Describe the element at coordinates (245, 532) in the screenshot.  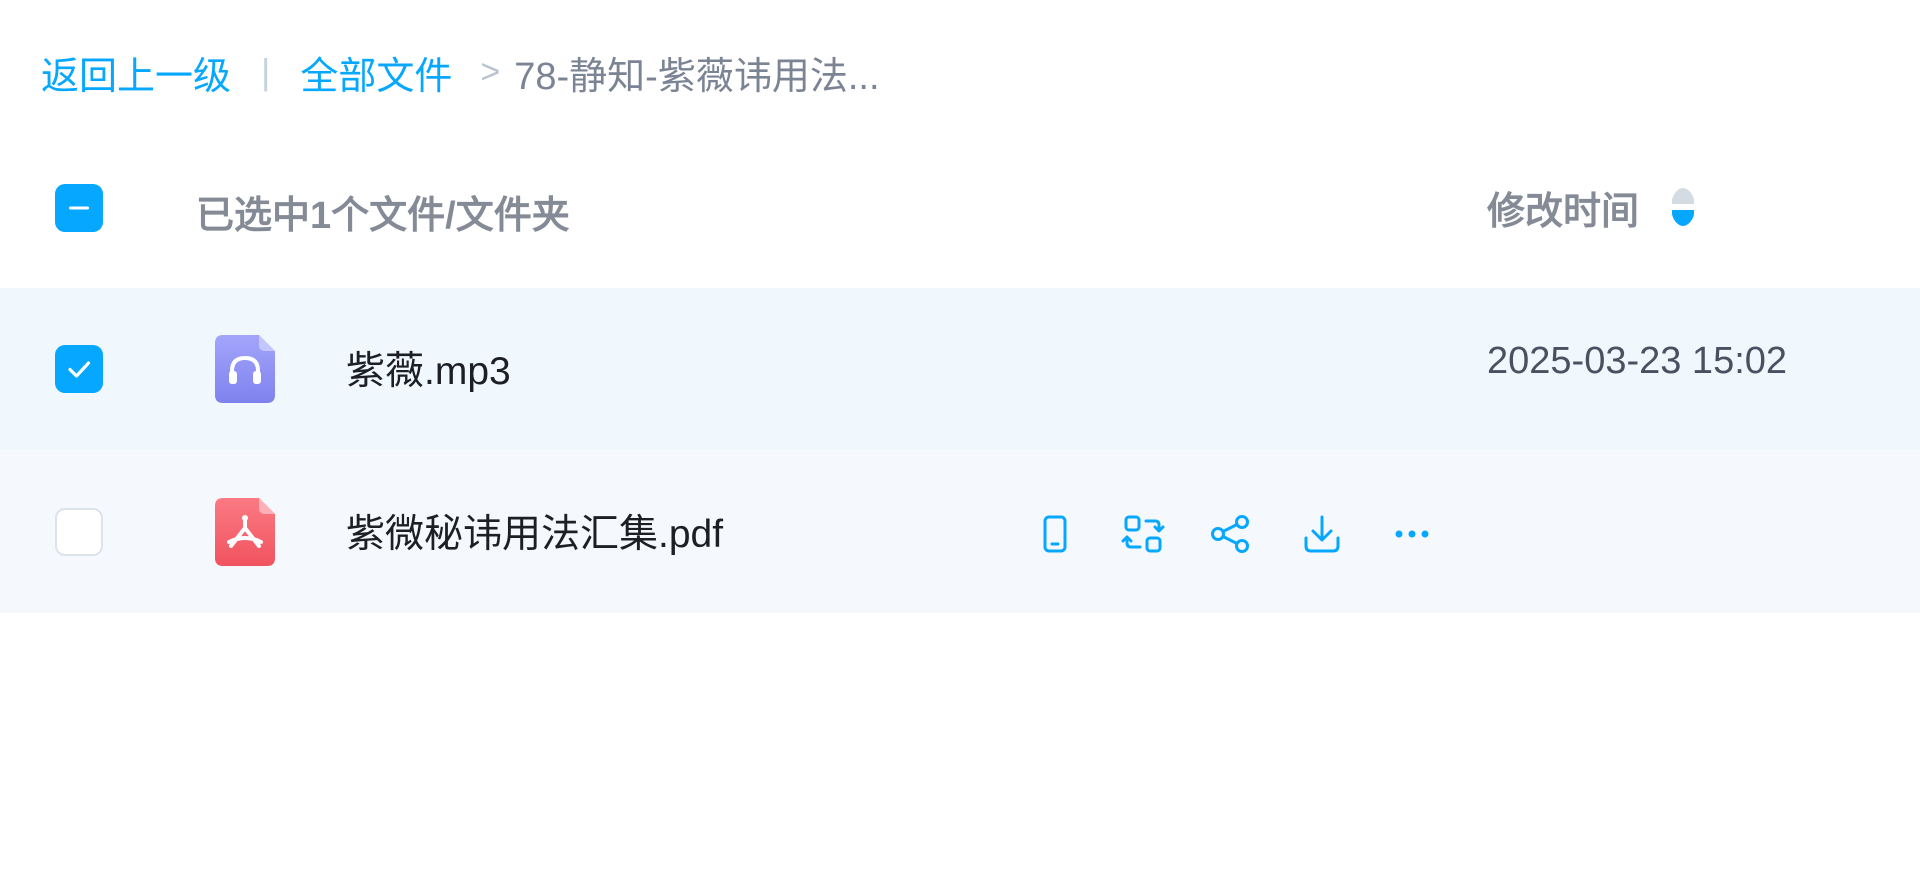
I see `pdf-file-icon` at that location.